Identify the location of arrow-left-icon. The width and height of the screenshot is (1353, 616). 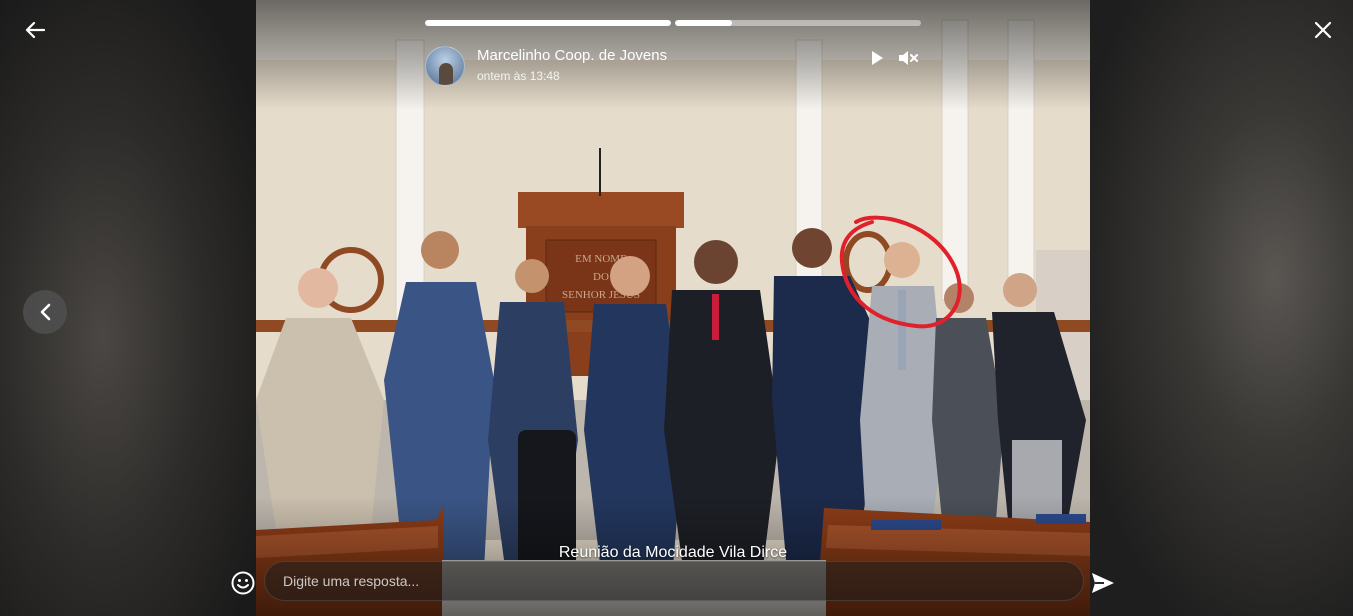
(35, 30).